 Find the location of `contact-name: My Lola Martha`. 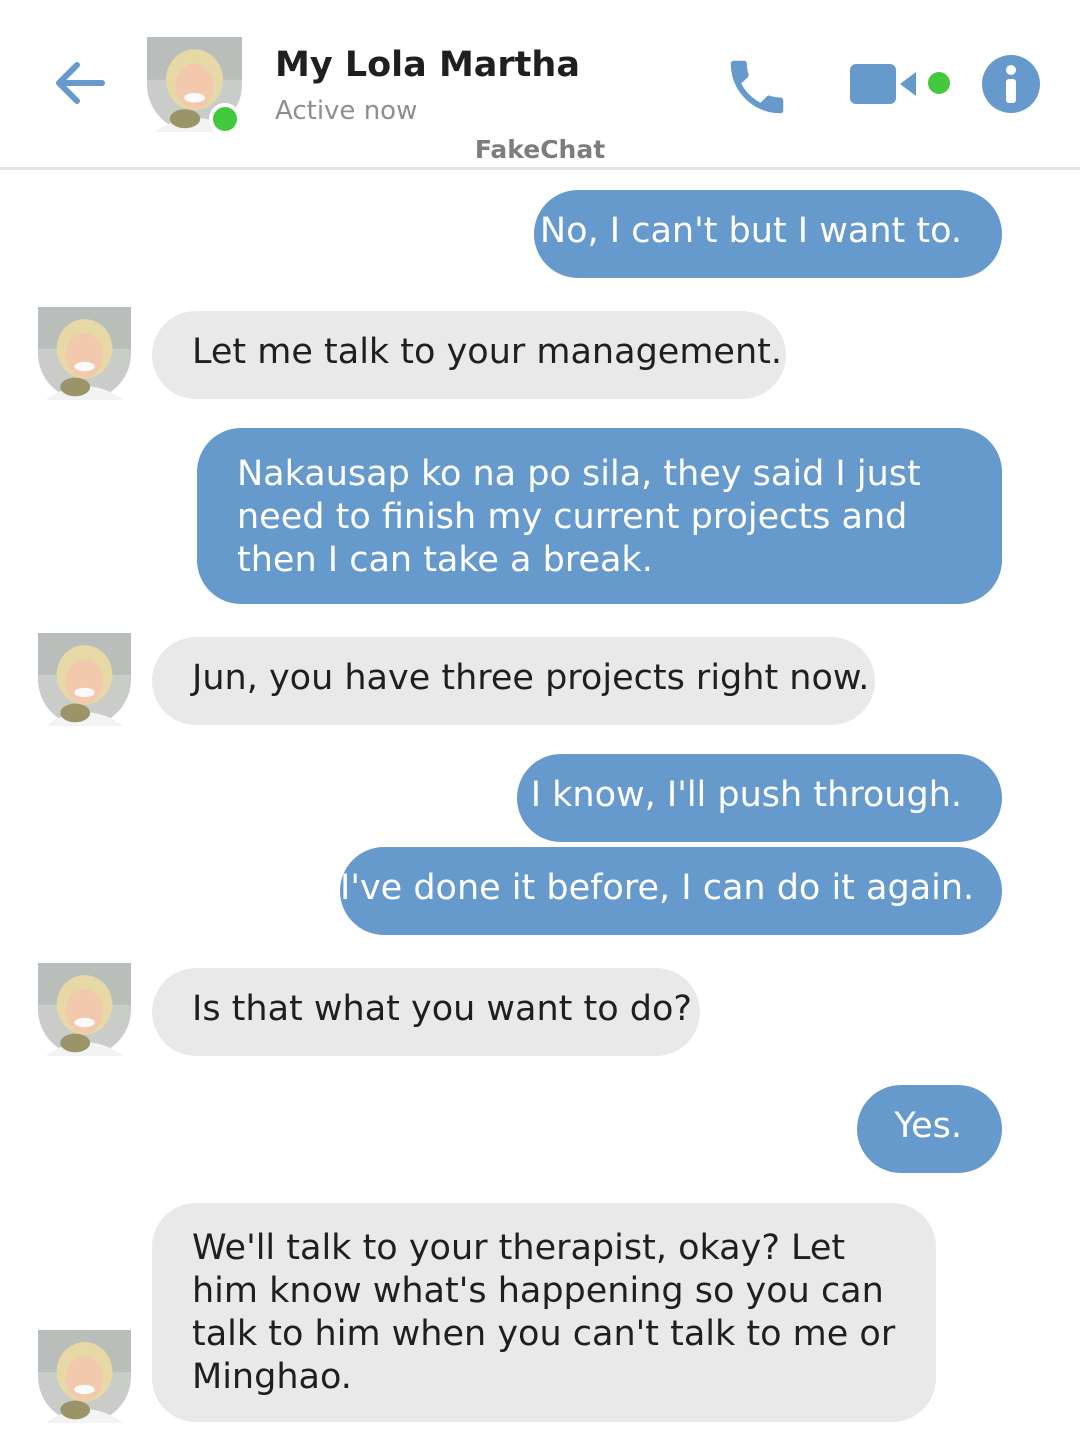

contact-name: My Lola Martha is located at coordinates (427, 65).